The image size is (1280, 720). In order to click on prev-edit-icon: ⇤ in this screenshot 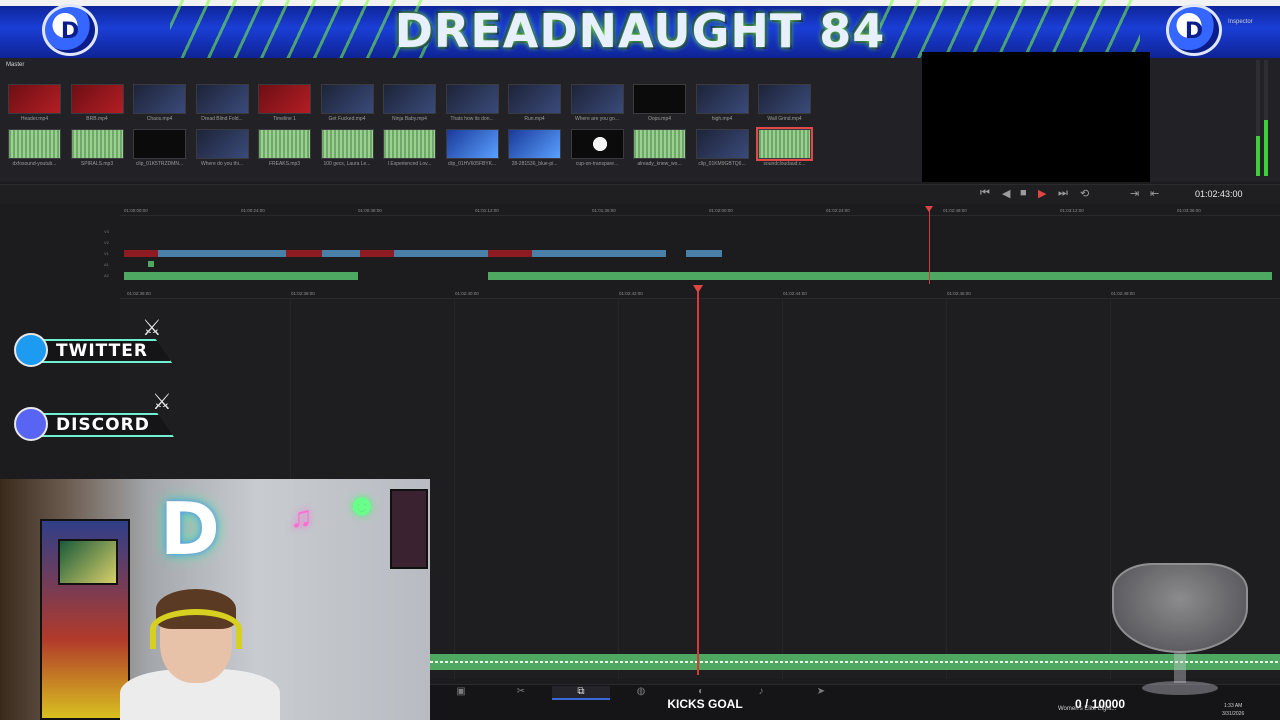, I will do `click(1154, 193)`.